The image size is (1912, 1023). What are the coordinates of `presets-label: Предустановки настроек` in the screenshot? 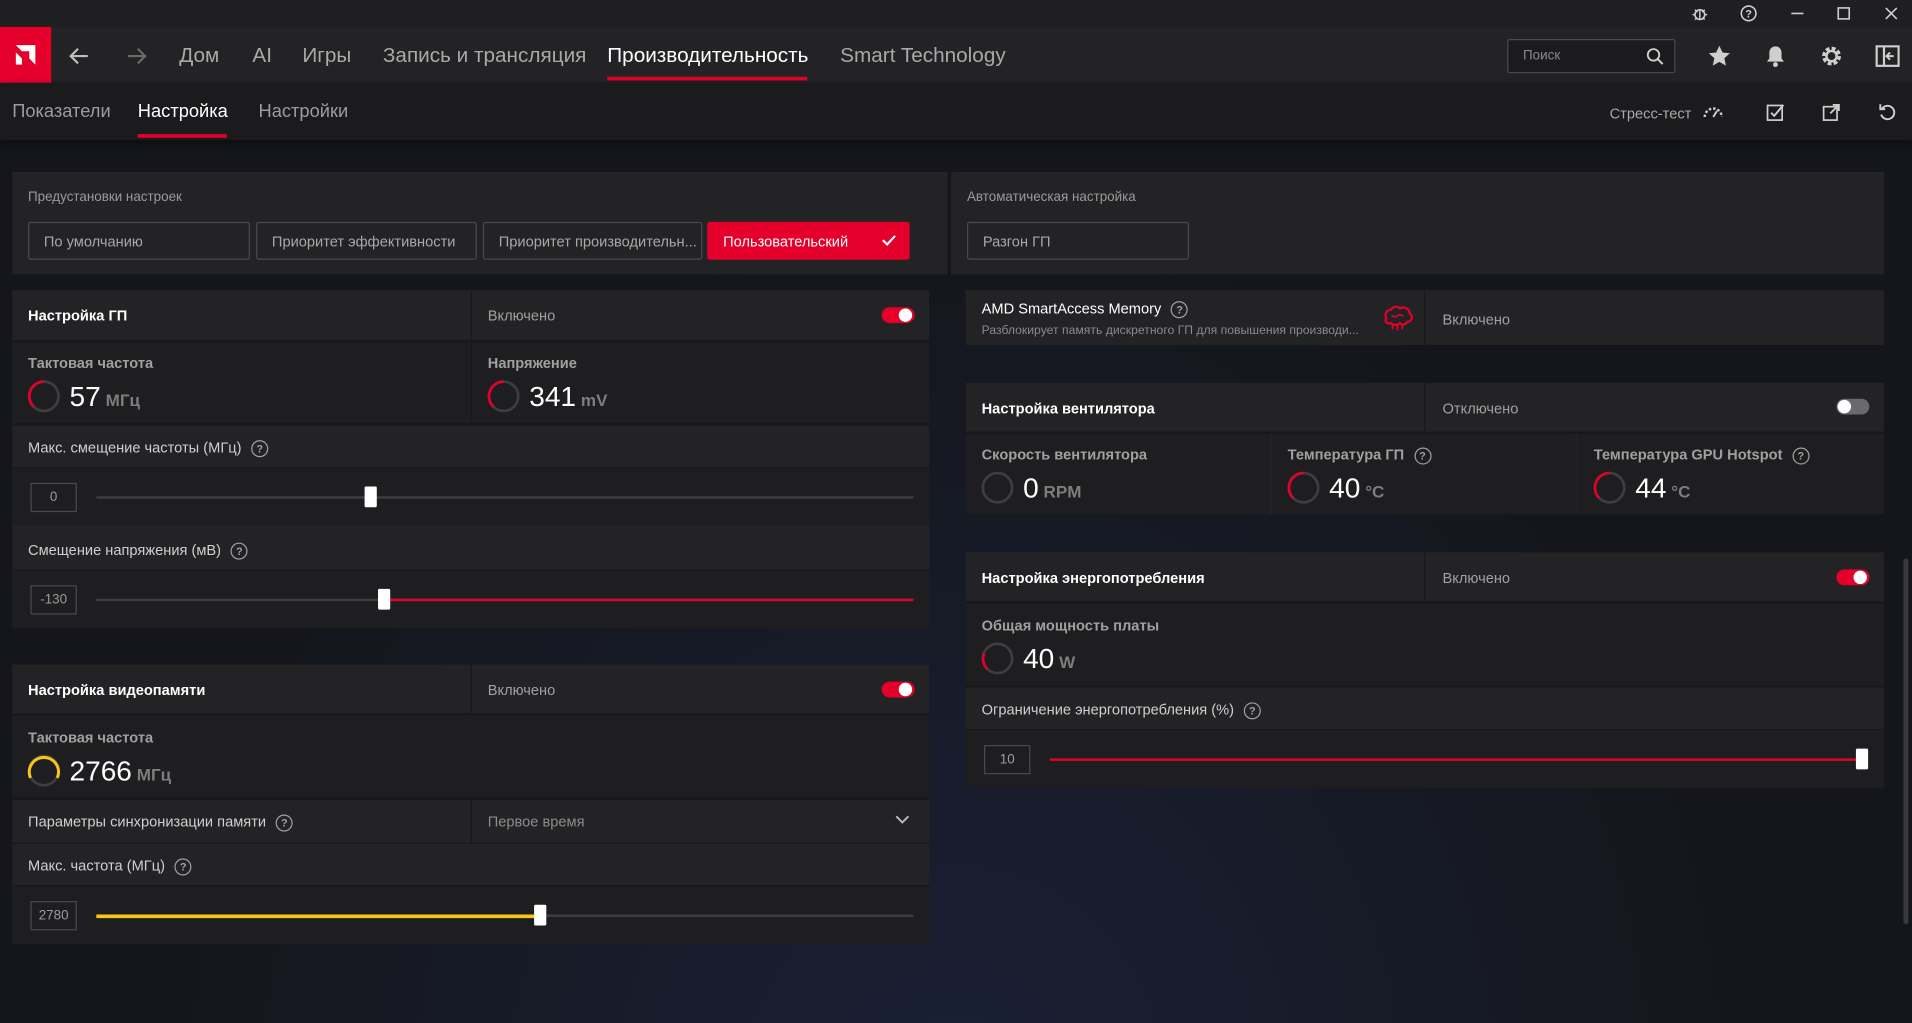 It's located at (105, 197).